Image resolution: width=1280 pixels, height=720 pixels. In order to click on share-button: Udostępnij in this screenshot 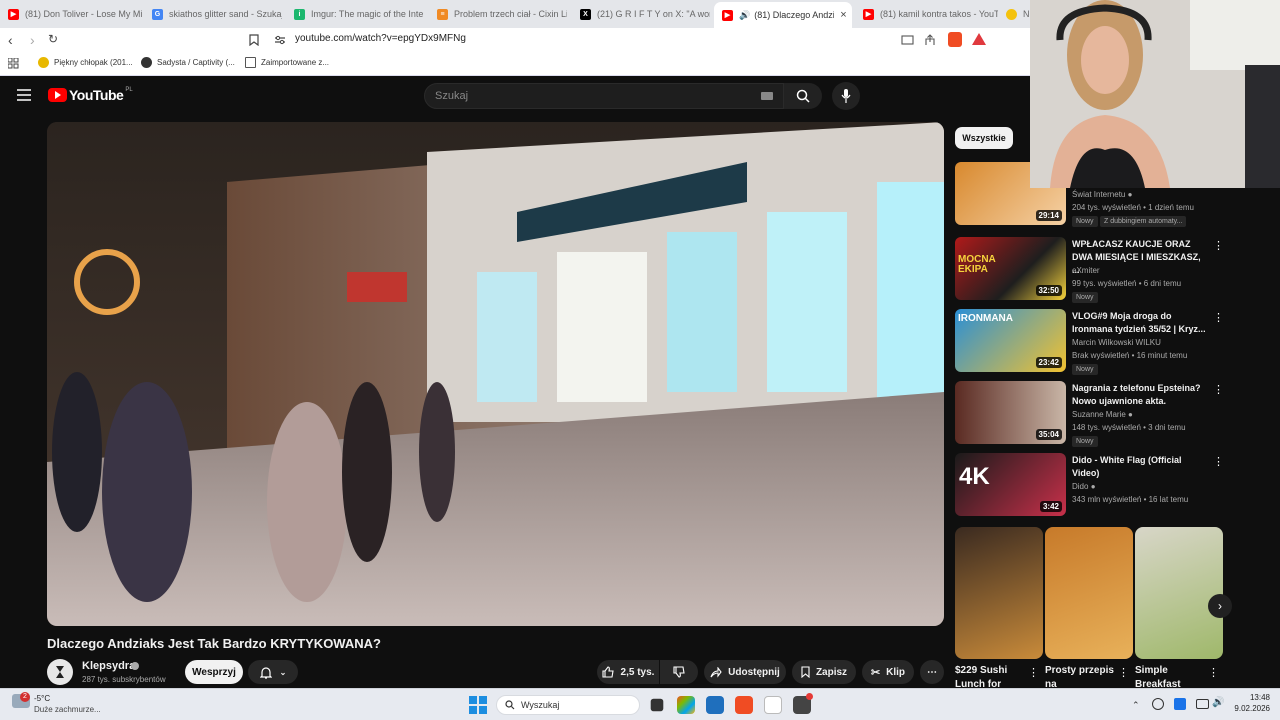, I will do `click(745, 672)`.